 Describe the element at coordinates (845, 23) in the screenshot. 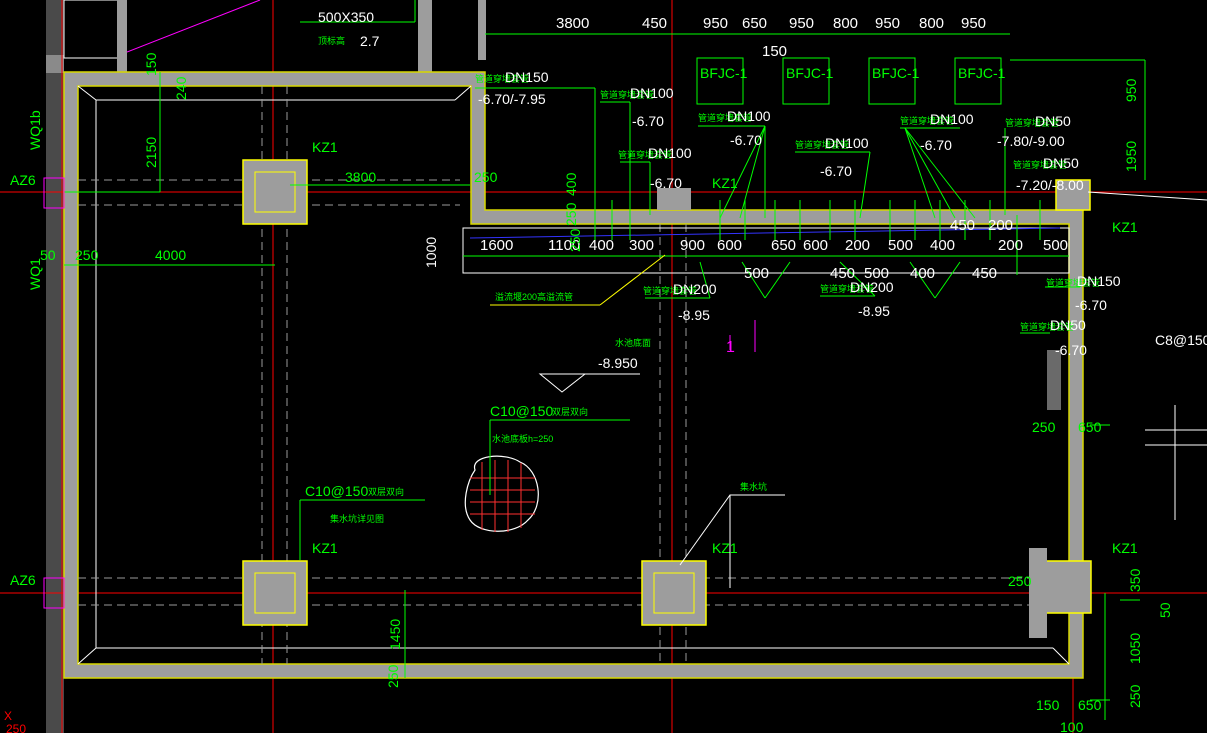

I see `top-dim-5: 800` at that location.